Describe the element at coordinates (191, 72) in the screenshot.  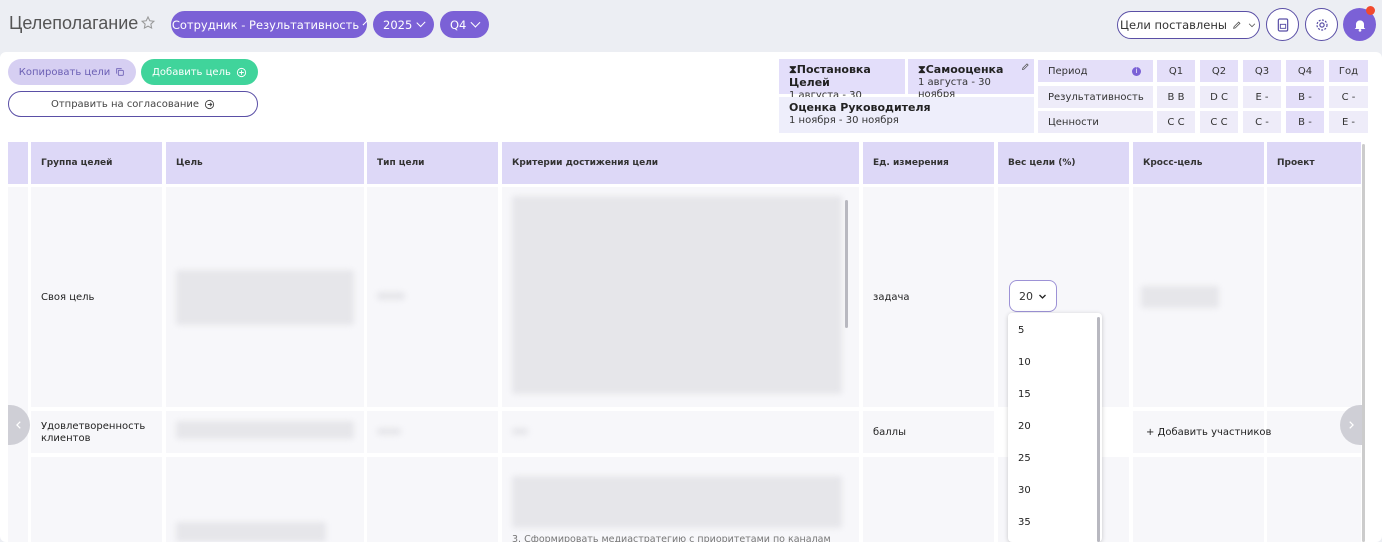
I see `add-goal-label: Добавить цель` at that location.